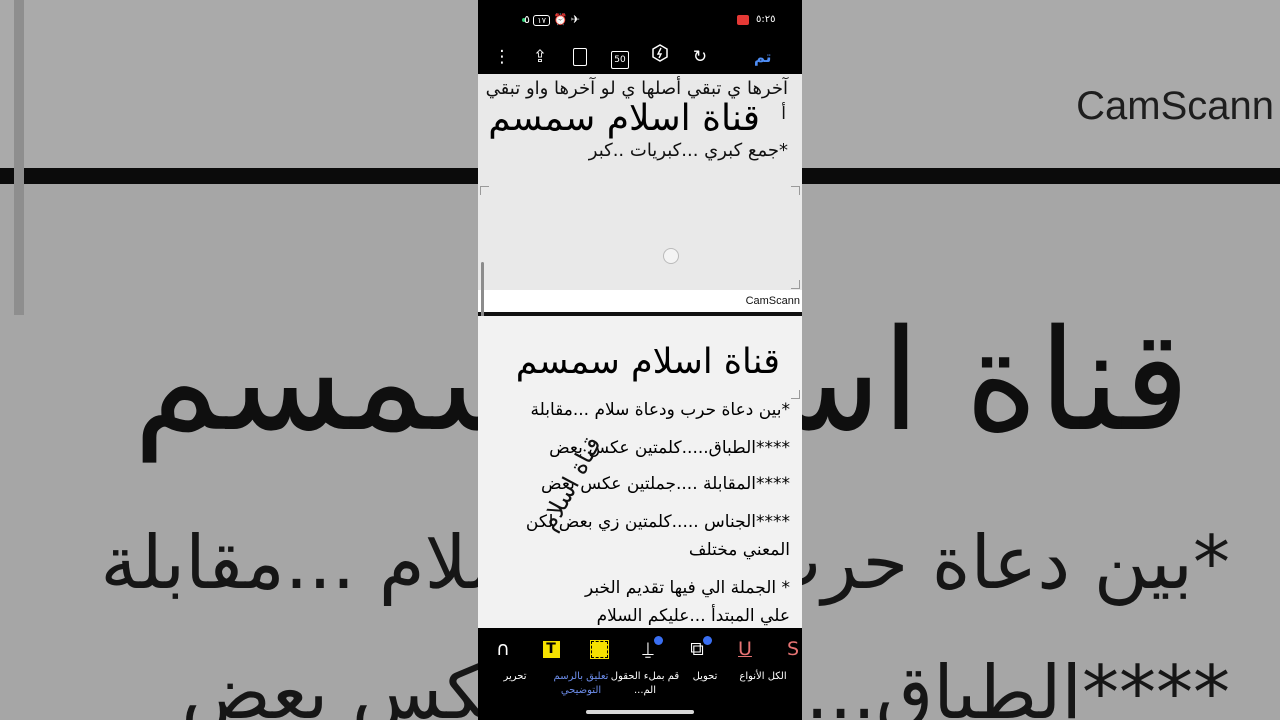 This screenshot has height=720, width=1280. Describe the element at coordinates (772, 301) in the screenshot. I see `camscanner-watermark: CamScann` at that location.